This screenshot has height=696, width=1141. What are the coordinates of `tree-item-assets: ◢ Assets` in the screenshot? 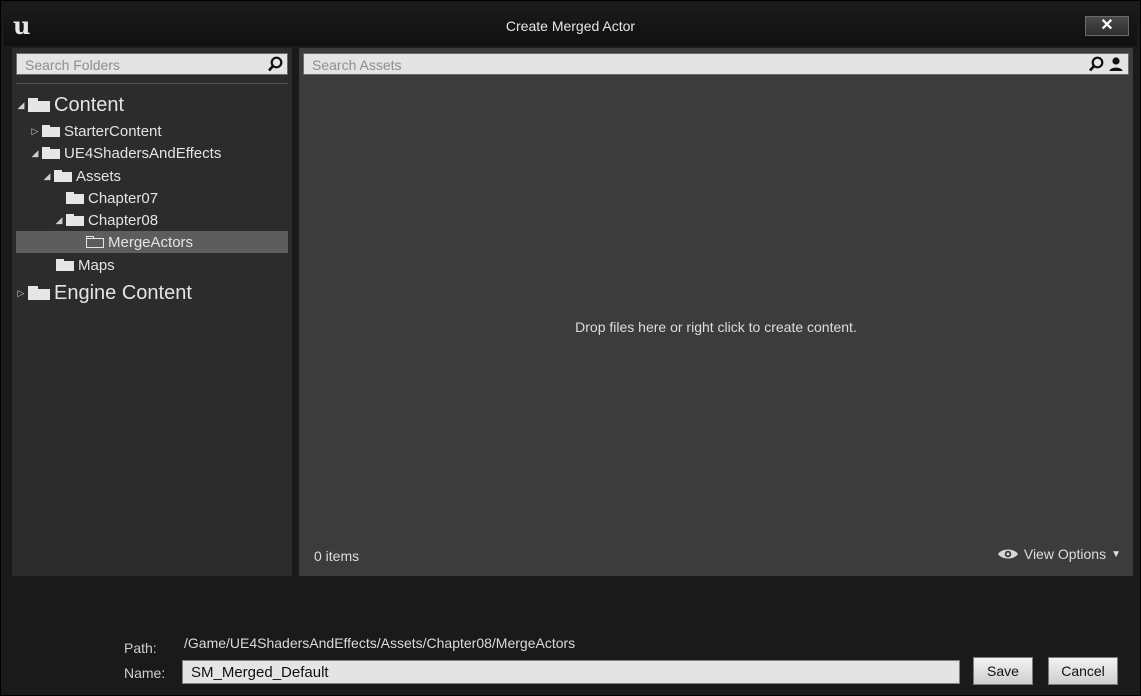 It's located at (81, 176).